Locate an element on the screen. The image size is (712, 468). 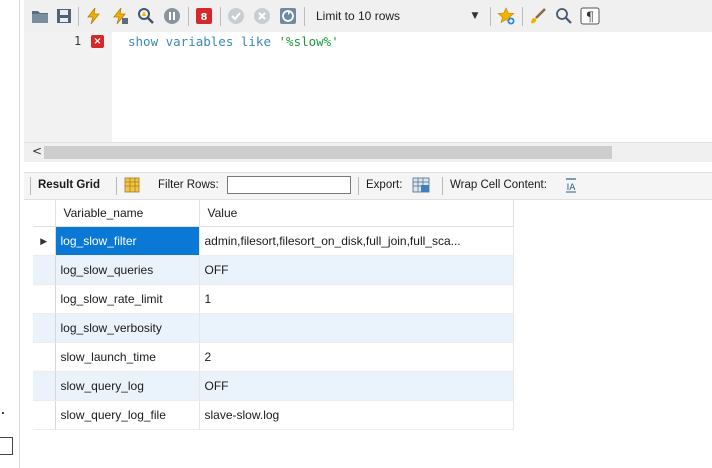
svg-text: 8 is located at coordinates (204, 17).